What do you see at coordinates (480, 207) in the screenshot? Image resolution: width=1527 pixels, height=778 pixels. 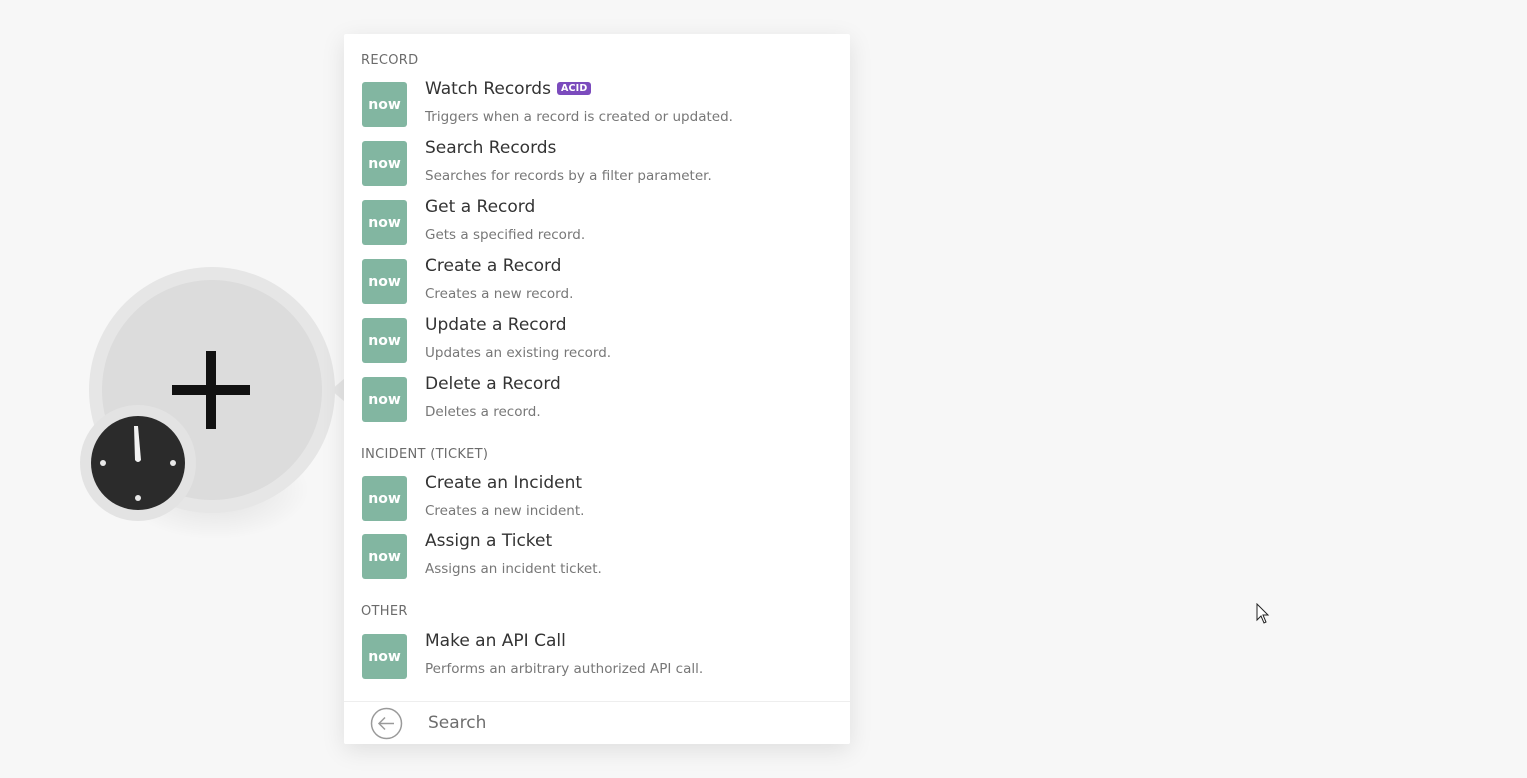 I see `module-item-title: Get a Record` at bounding box center [480, 207].